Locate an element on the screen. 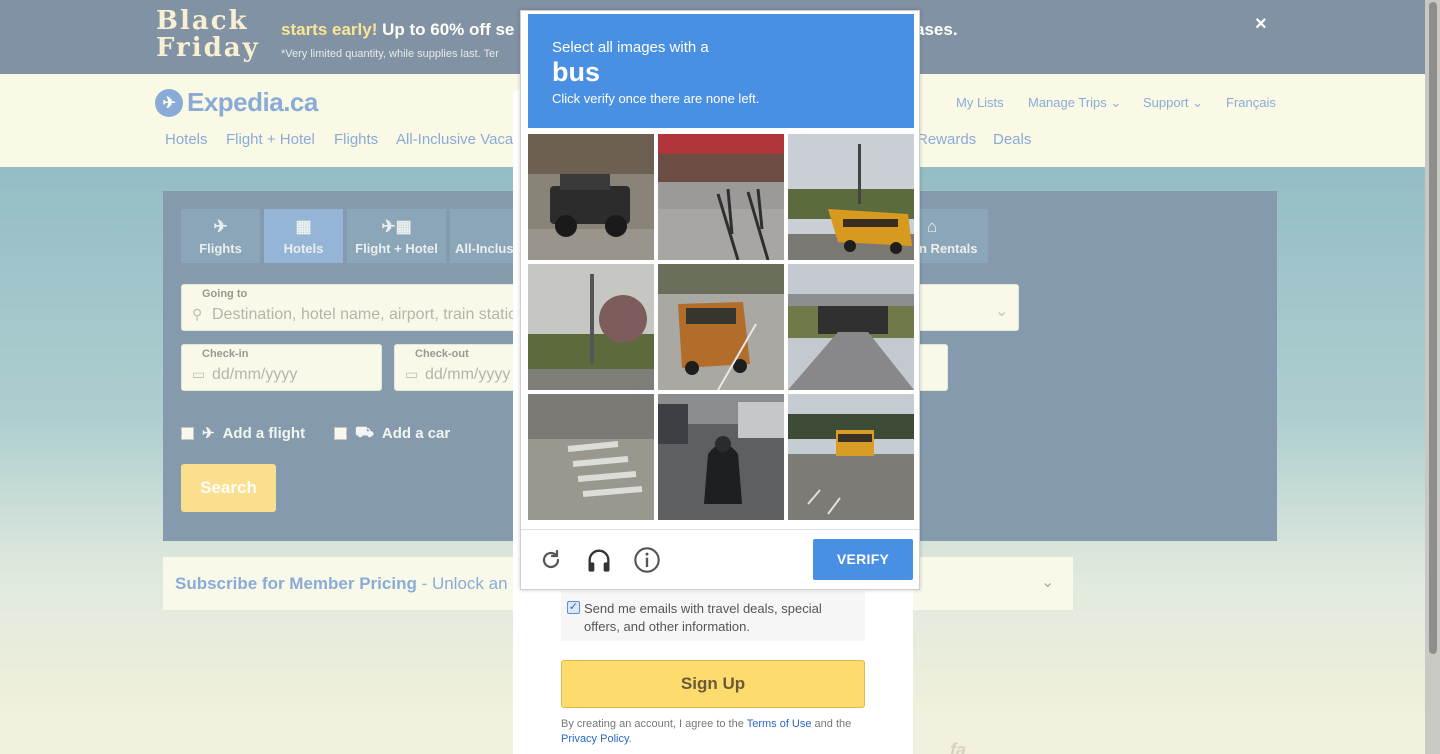 The width and height of the screenshot is (1440, 754). privacy-policy-link: Privacy Policy is located at coordinates (595, 739).